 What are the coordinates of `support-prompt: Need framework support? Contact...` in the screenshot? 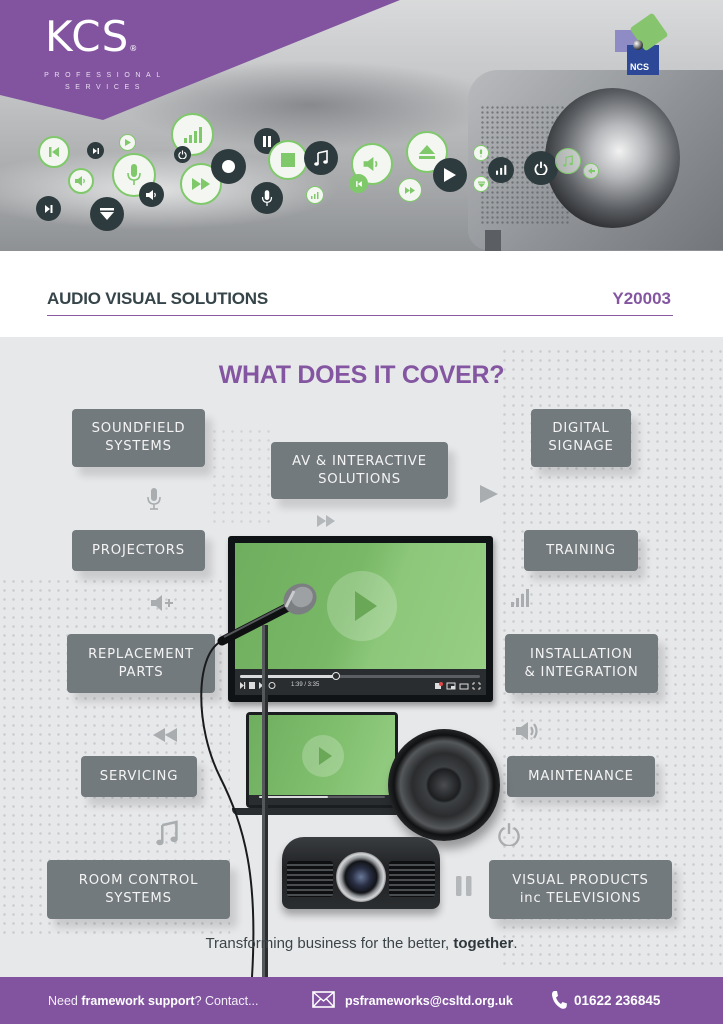 It's located at (153, 1001).